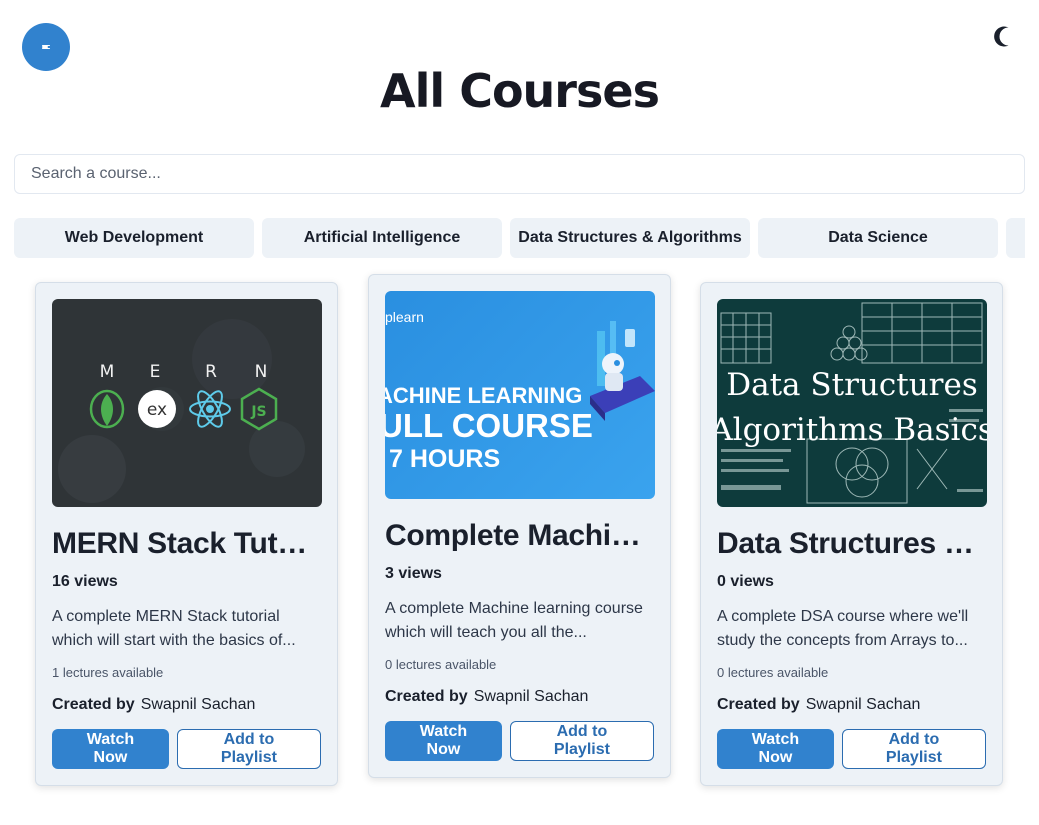 This screenshot has width=1039, height=825. I want to click on search-input, so click(519, 174).